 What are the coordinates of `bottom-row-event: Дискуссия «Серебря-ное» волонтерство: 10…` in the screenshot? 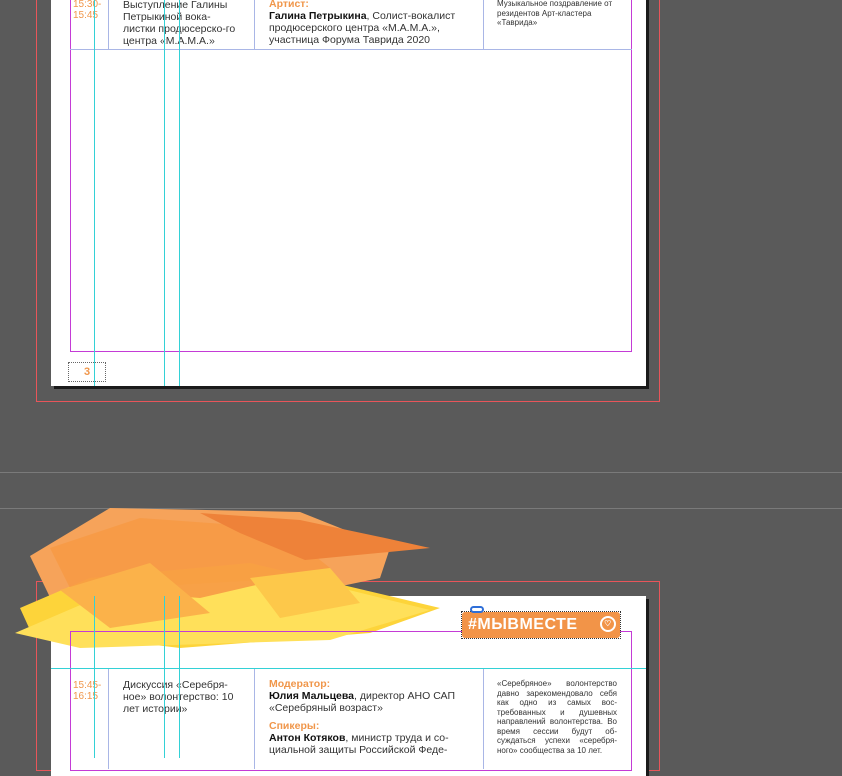 It's located at (178, 697).